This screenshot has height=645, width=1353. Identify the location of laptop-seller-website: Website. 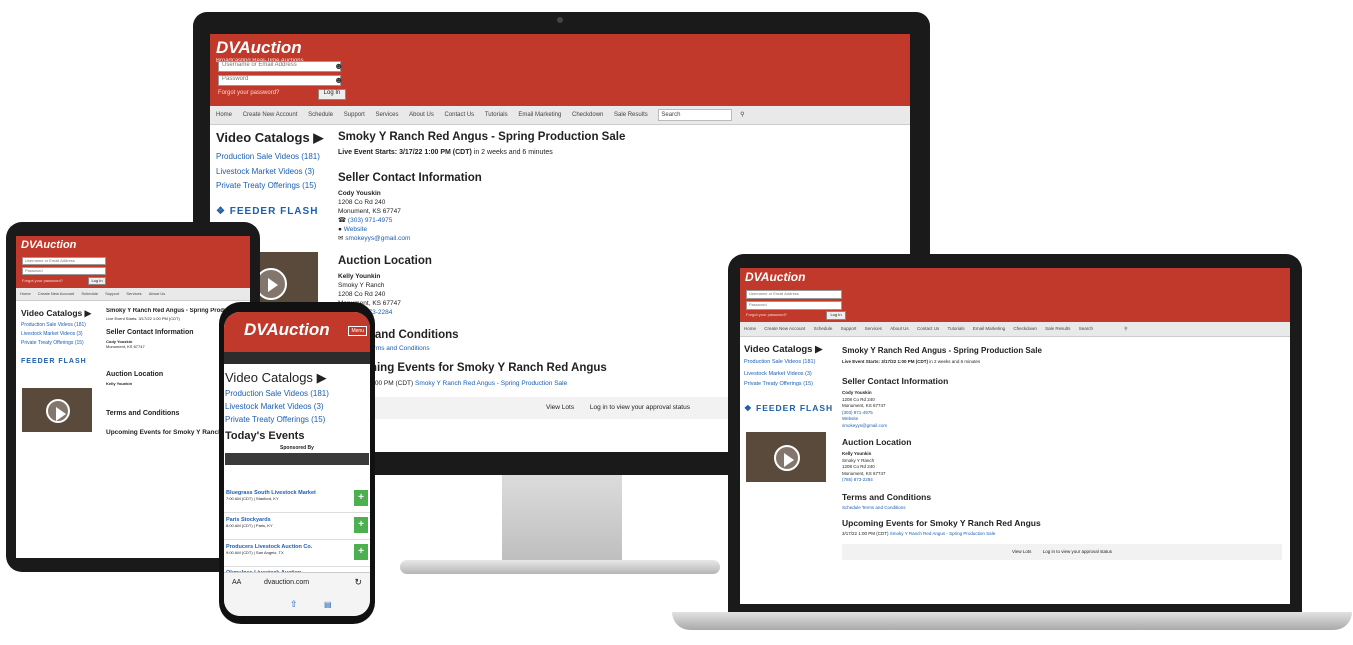
(850, 418).